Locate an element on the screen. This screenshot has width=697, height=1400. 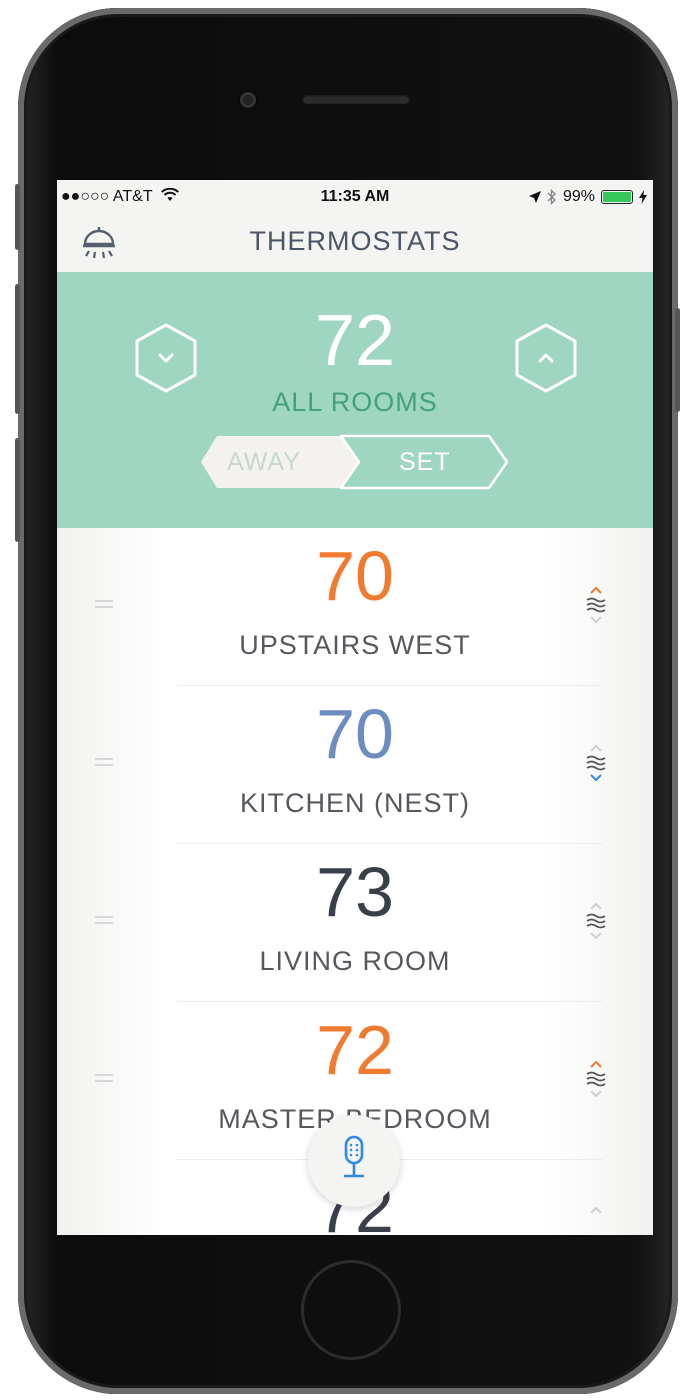
battery-icon is located at coordinates (617, 197).